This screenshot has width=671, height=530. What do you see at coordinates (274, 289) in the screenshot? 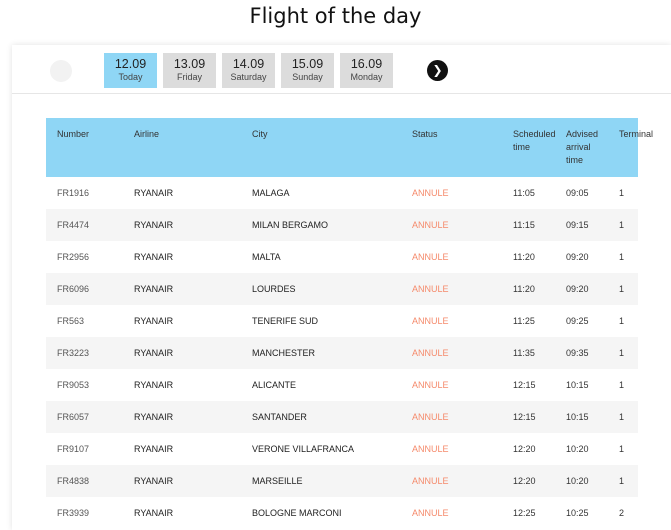
I see `city: LOURDES` at bounding box center [274, 289].